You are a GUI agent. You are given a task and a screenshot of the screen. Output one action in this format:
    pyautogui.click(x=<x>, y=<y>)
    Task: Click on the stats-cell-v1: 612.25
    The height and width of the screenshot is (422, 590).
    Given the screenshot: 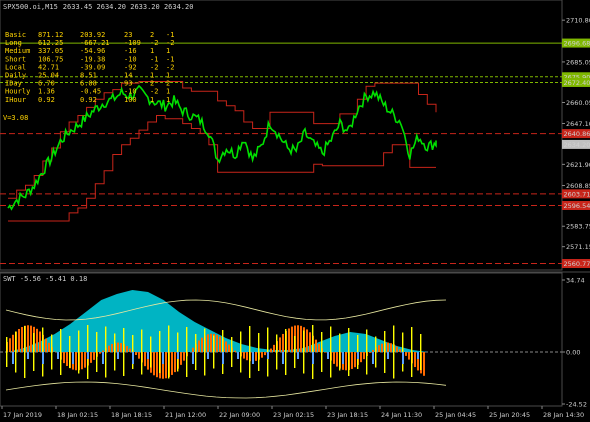 What is the action you would take?
    pyautogui.click(x=50, y=43)
    